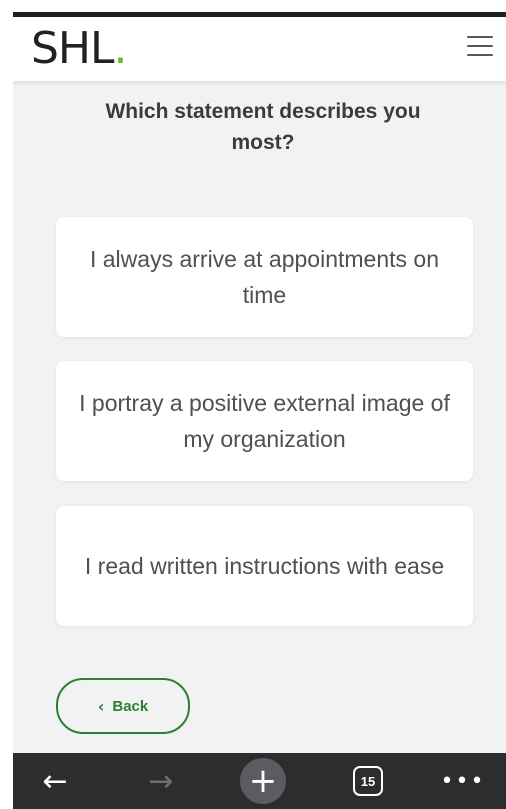 The width and height of the screenshot is (506, 809). I want to click on answer-option-1: I always arrive at appointments on time, so click(264, 277).